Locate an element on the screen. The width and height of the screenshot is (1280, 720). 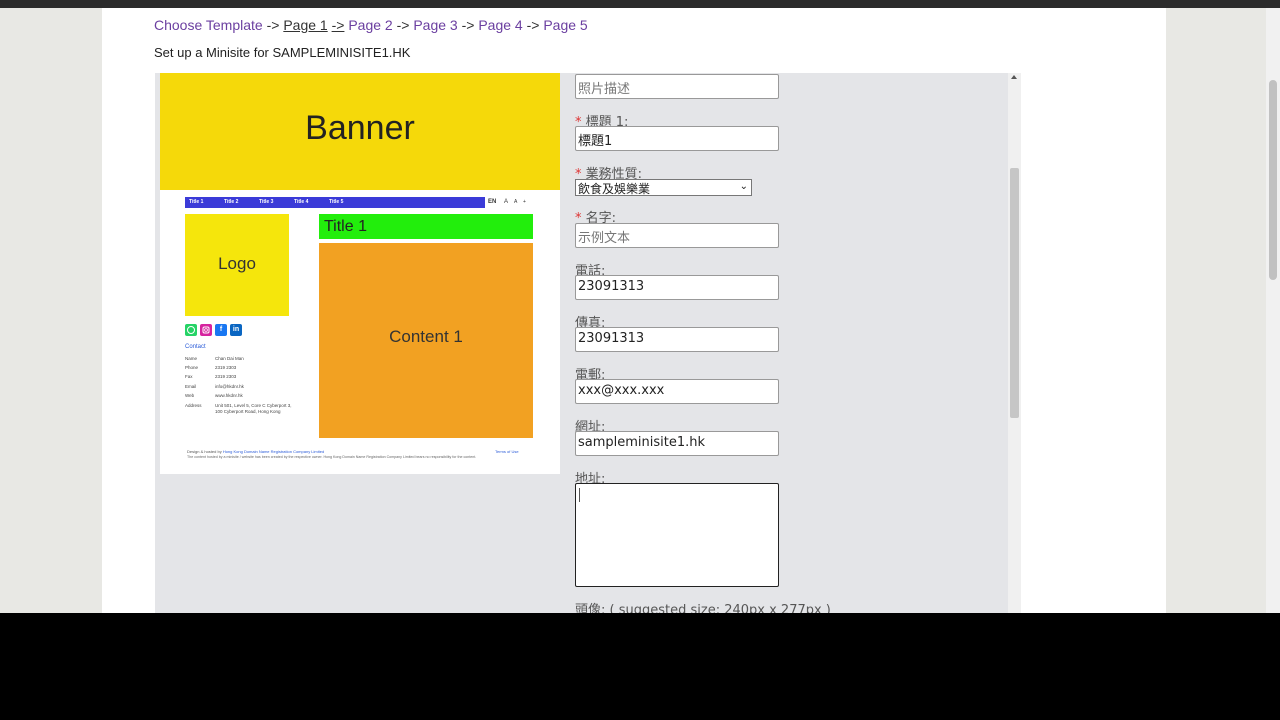
phone-input: 23091313 is located at coordinates (677, 287).